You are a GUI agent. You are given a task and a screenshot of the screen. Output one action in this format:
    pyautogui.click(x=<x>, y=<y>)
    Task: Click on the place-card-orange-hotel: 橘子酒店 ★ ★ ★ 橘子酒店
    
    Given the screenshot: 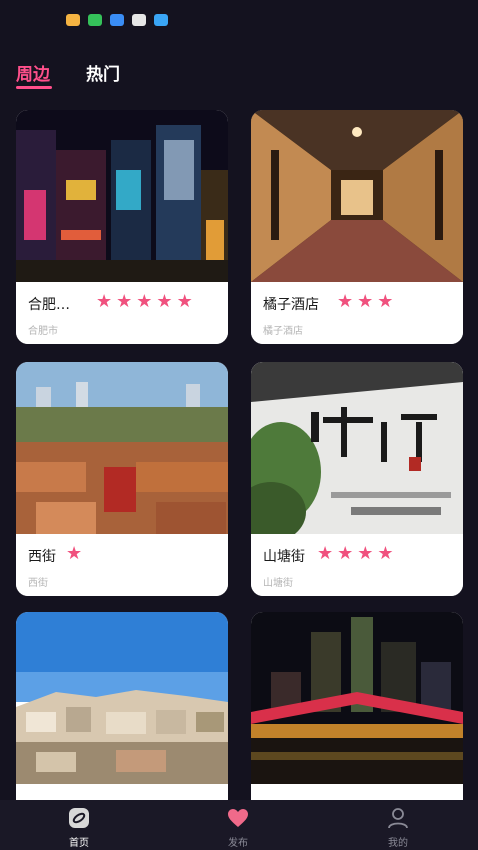 What is the action you would take?
    pyautogui.click(x=357, y=227)
    